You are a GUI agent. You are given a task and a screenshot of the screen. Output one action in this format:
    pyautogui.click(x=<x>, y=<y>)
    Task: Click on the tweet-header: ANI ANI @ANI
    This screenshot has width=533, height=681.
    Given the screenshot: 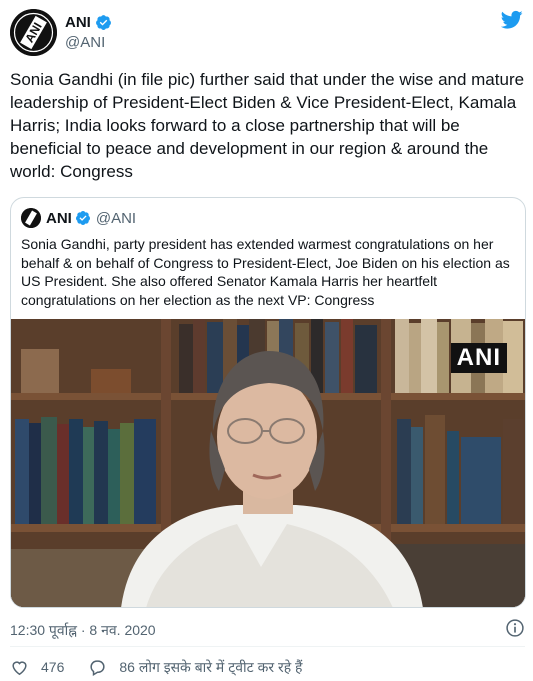 What is the action you would take?
    pyautogui.click(x=267, y=32)
    